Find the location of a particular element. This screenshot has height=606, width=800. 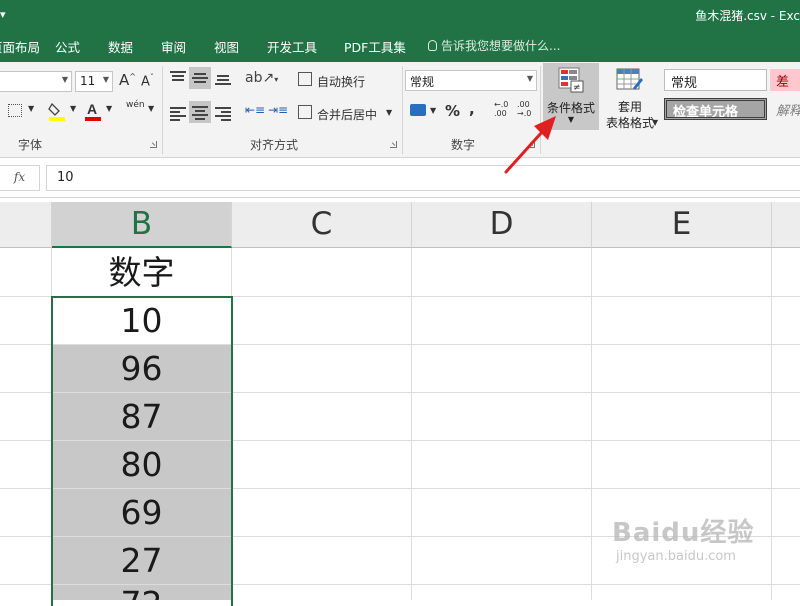

format-as-table-icon is located at coordinates (629, 79).